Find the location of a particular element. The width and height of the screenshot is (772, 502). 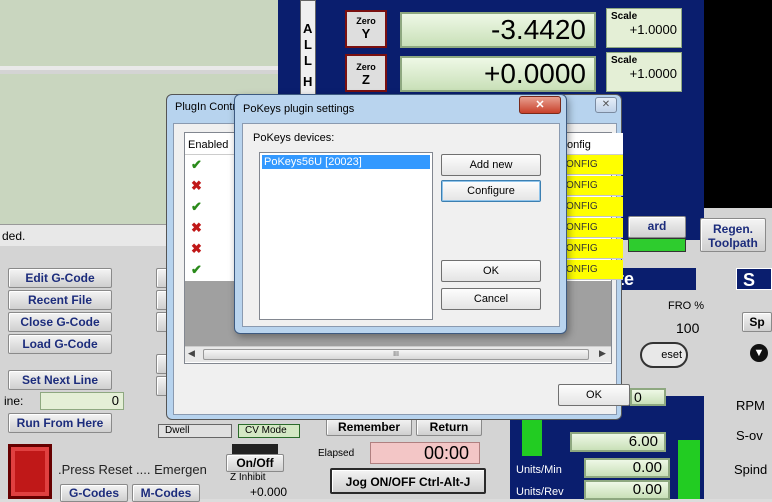

cv-mode-indicator: CV Mode is located at coordinates (269, 431).